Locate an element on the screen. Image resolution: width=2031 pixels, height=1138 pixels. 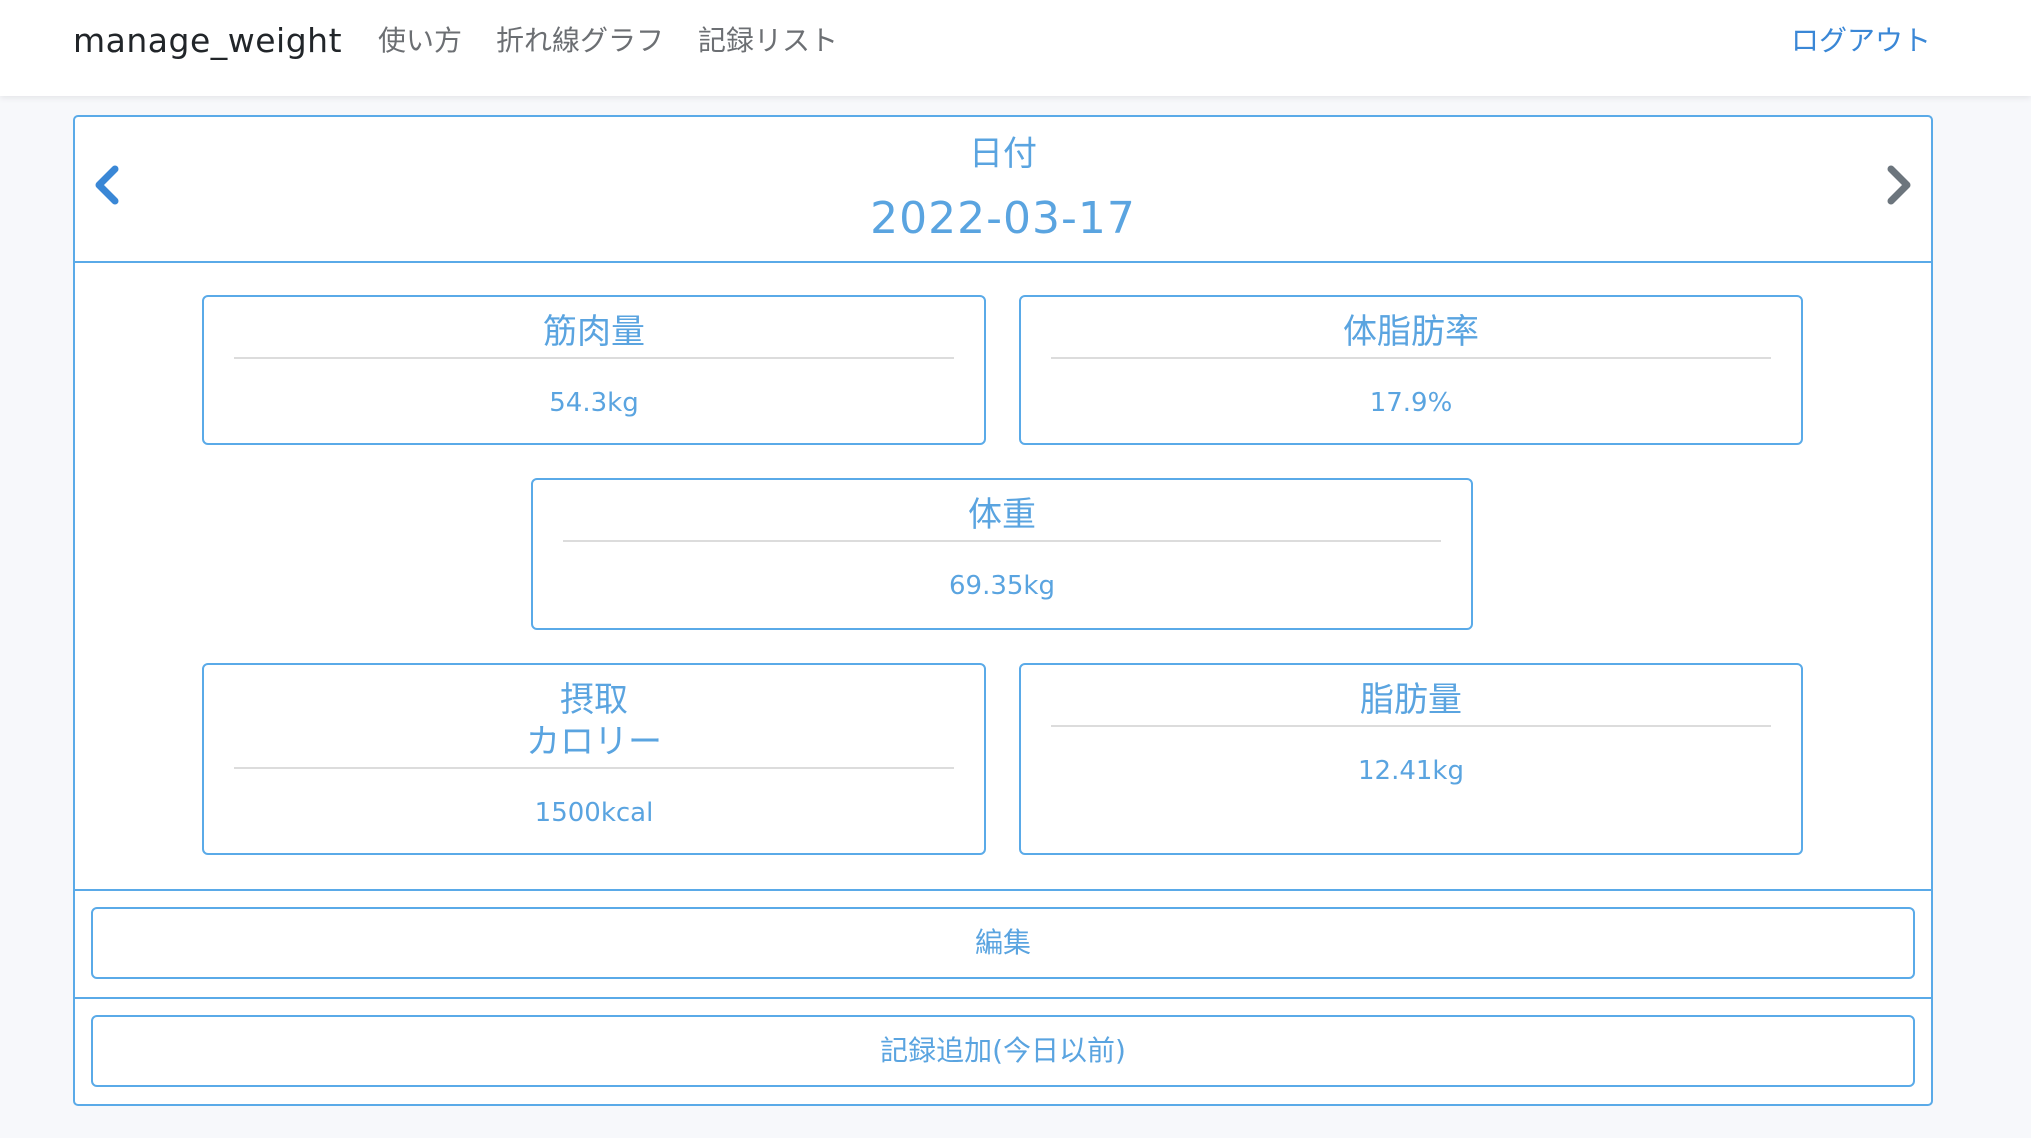
stat-calorie-intake: 摂取 カロリー 1500kcal is located at coordinates (594, 759).